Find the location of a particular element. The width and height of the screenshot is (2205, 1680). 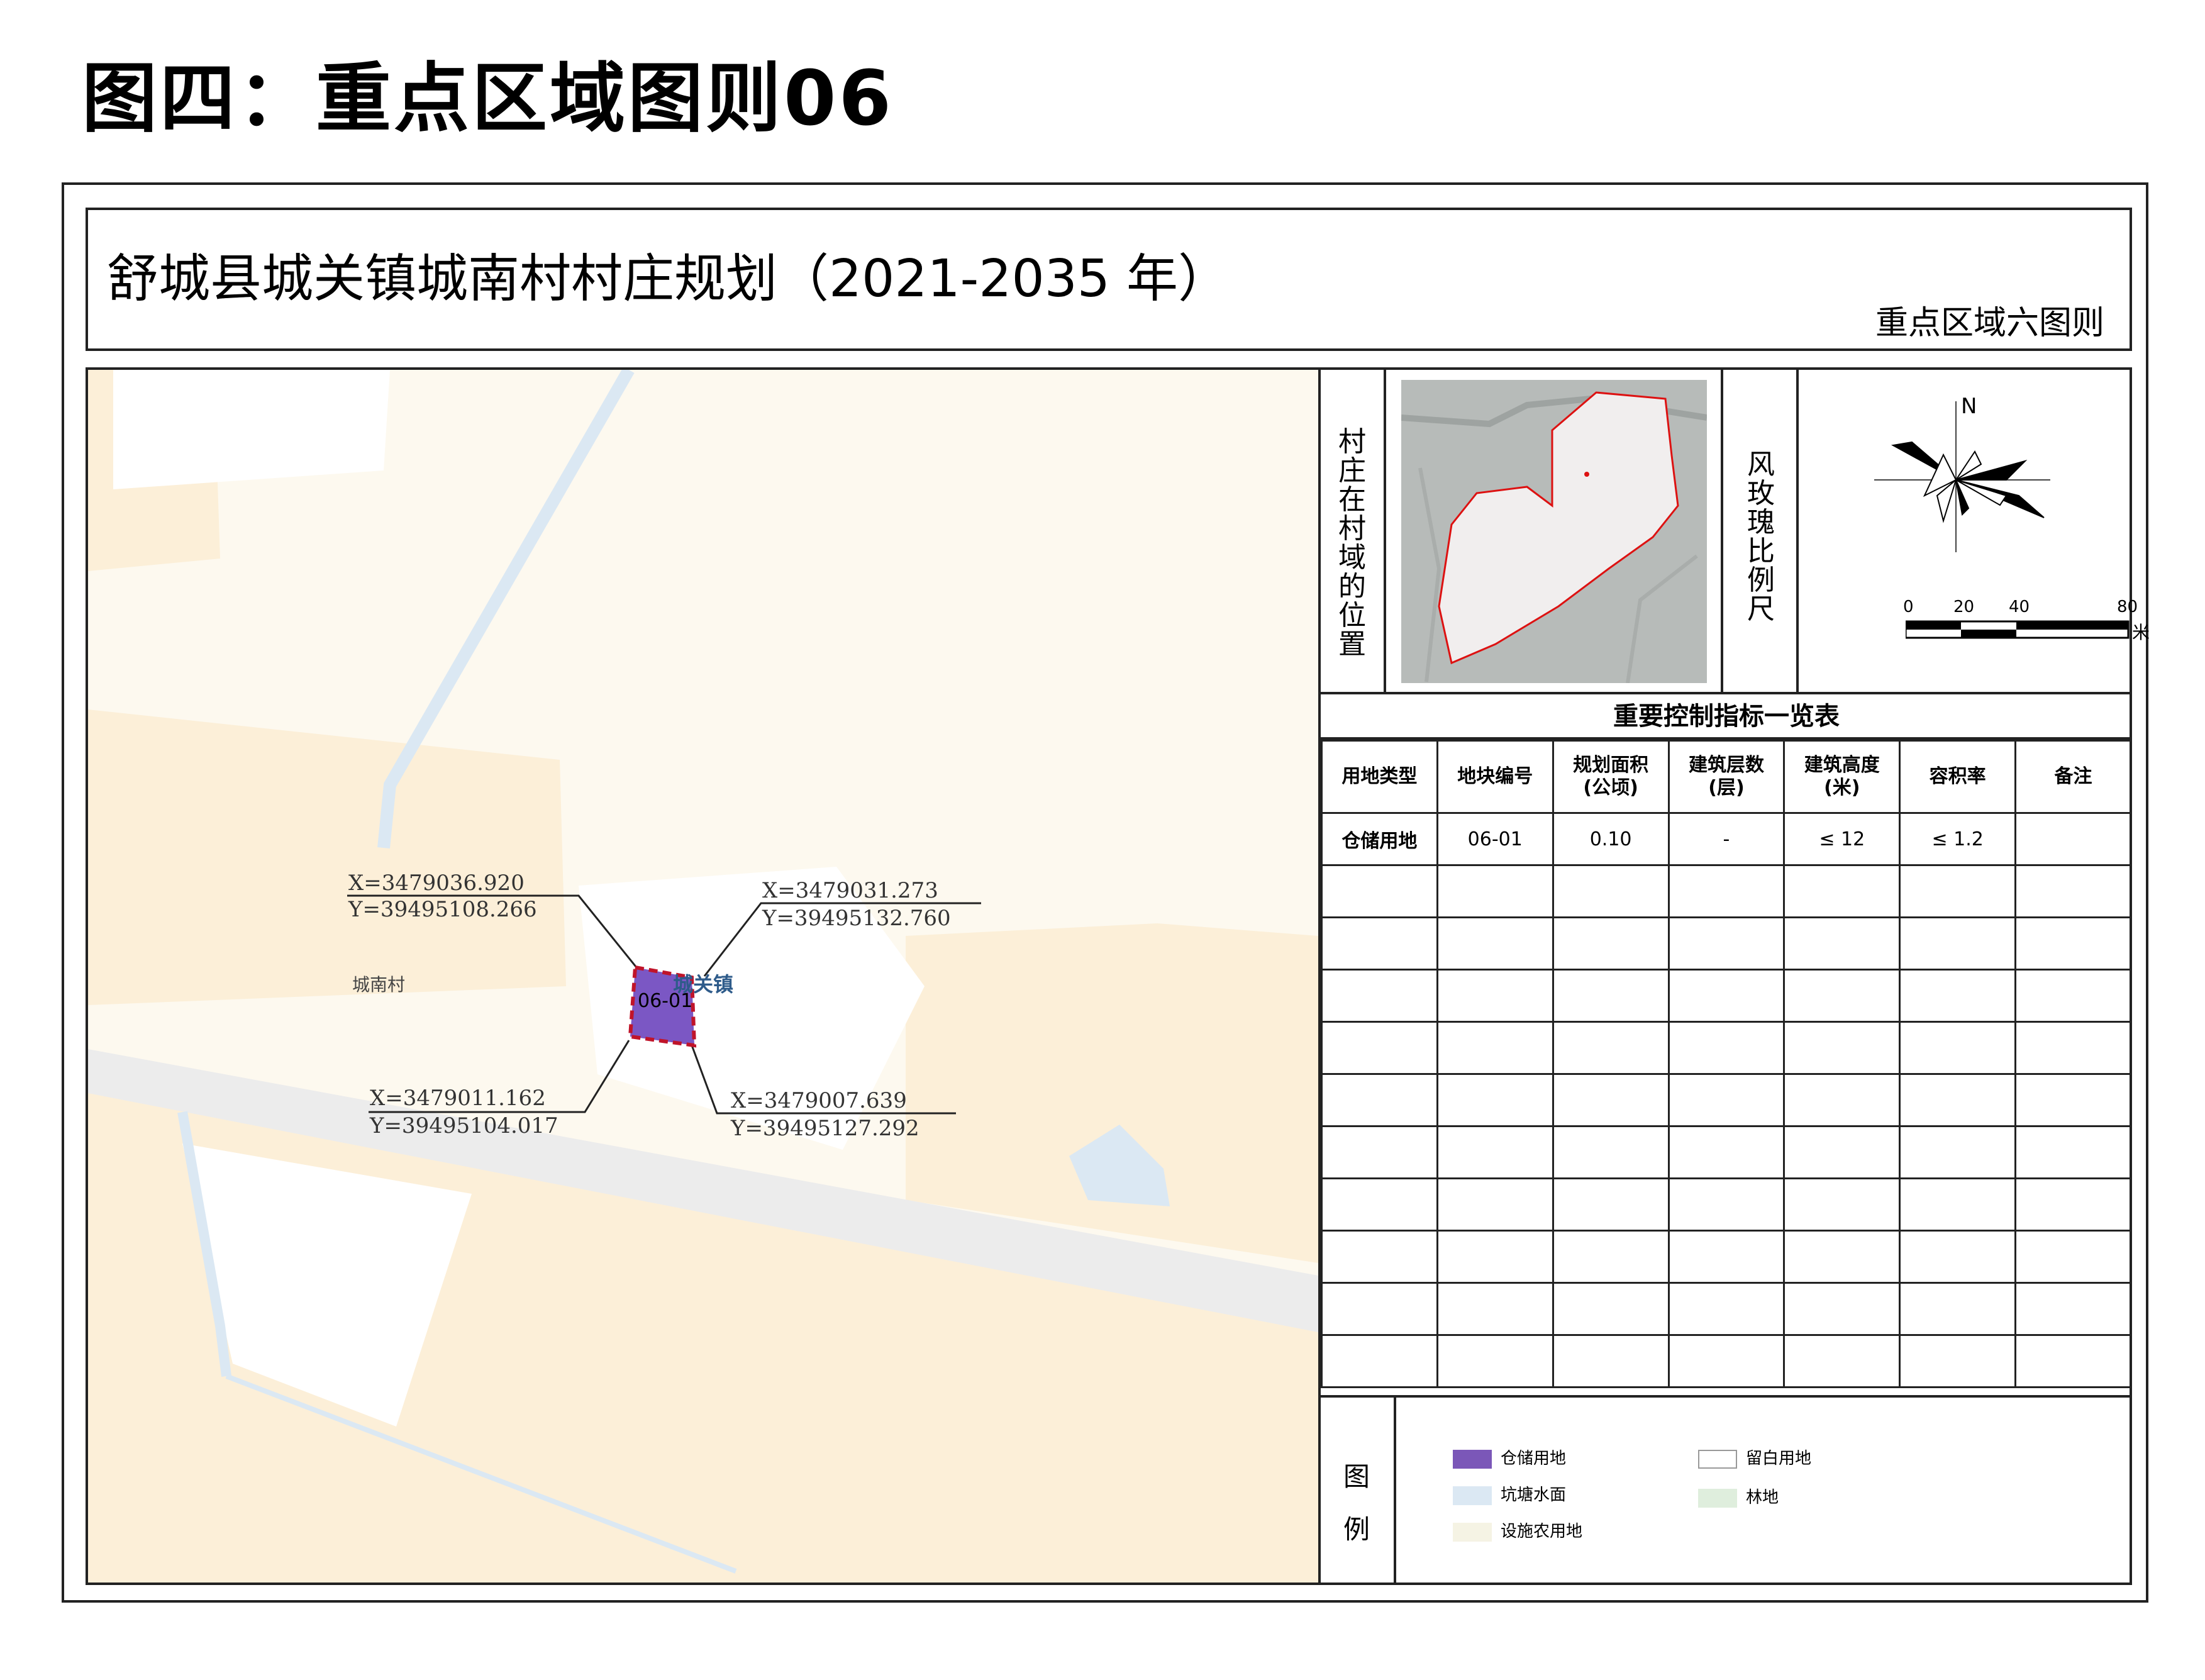

legend-item-facility-farmland: 设施农用地 is located at coordinates (1517, 1530).